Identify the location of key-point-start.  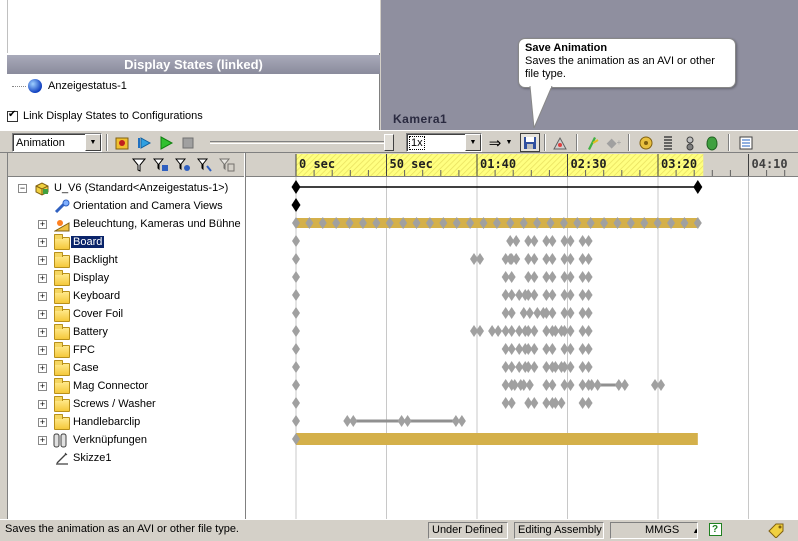
(296, 187).